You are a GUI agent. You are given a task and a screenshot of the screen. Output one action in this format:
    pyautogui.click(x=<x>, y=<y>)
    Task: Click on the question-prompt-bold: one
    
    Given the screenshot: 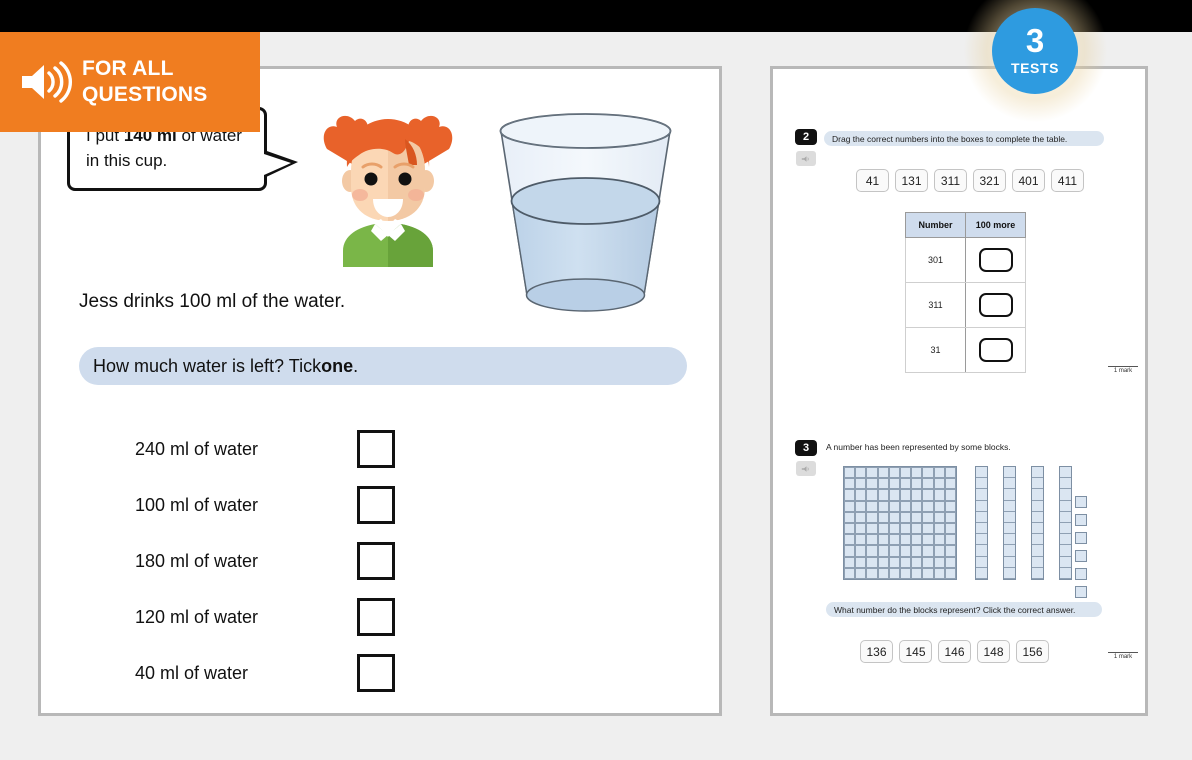 What is the action you would take?
    pyautogui.click(x=337, y=365)
    